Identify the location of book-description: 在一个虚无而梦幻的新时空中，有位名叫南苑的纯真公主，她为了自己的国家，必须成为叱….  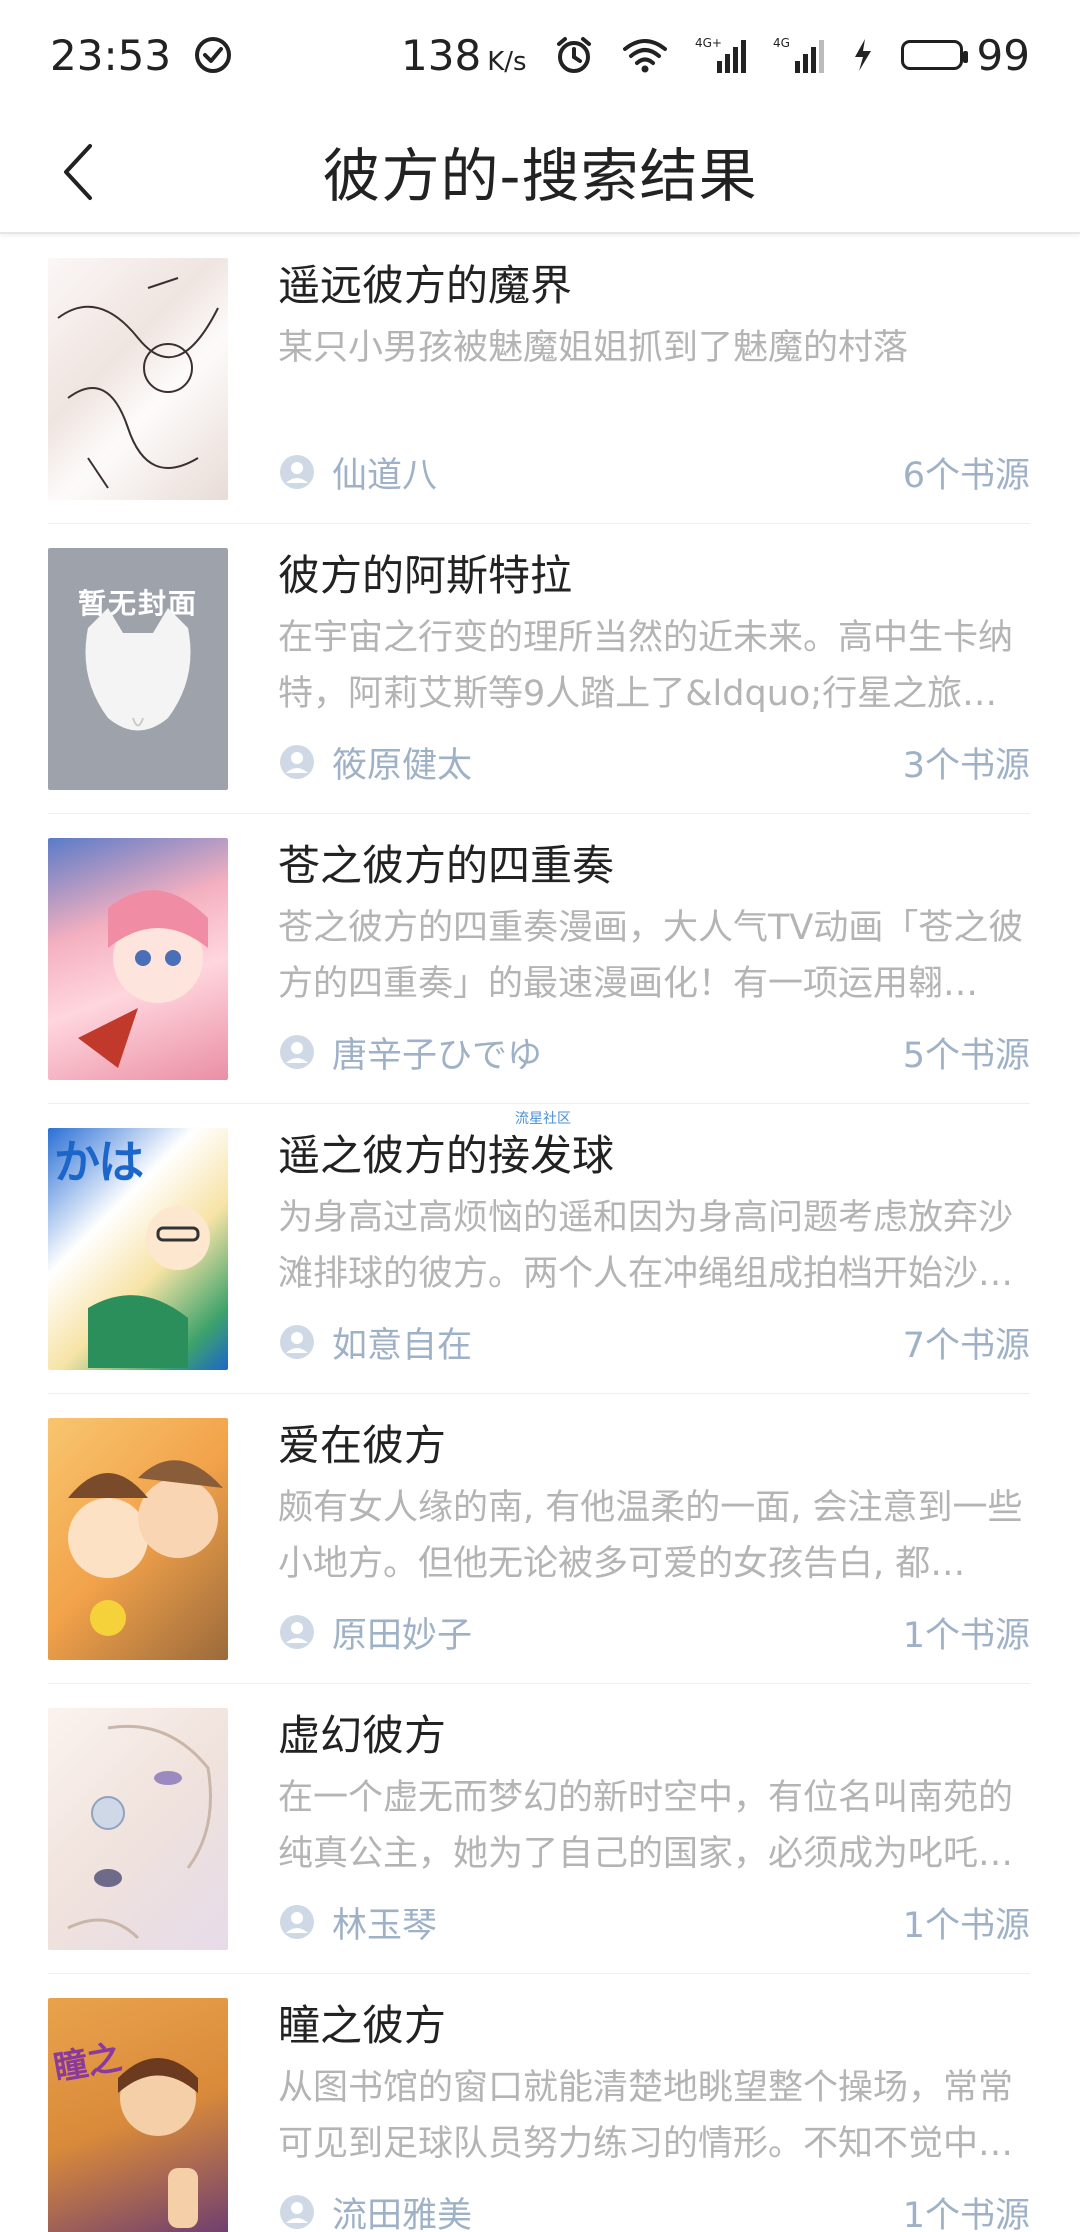
(646, 1826).